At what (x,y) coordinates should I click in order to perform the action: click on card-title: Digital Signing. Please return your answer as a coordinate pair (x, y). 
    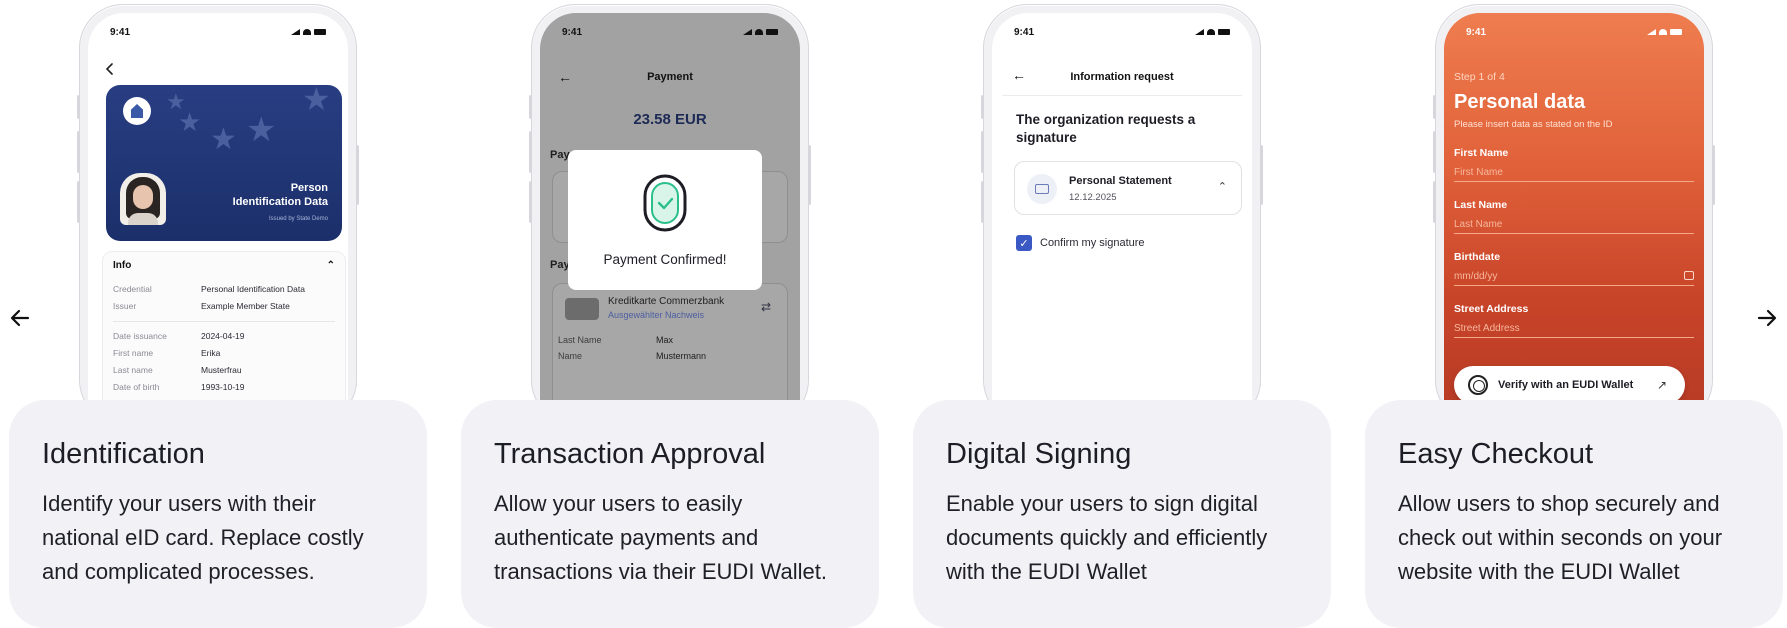
    Looking at the image, I should click on (1039, 454).